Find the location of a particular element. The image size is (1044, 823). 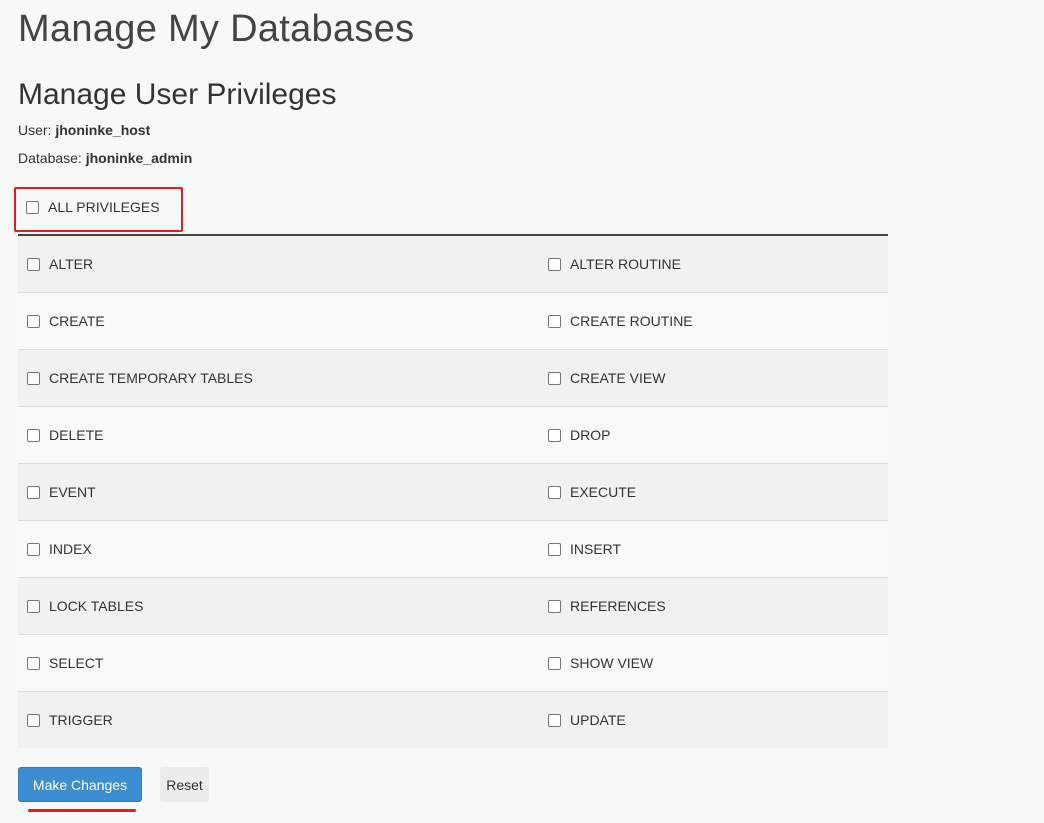

user-info: User: jhoninke_host is located at coordinates (84, 130).